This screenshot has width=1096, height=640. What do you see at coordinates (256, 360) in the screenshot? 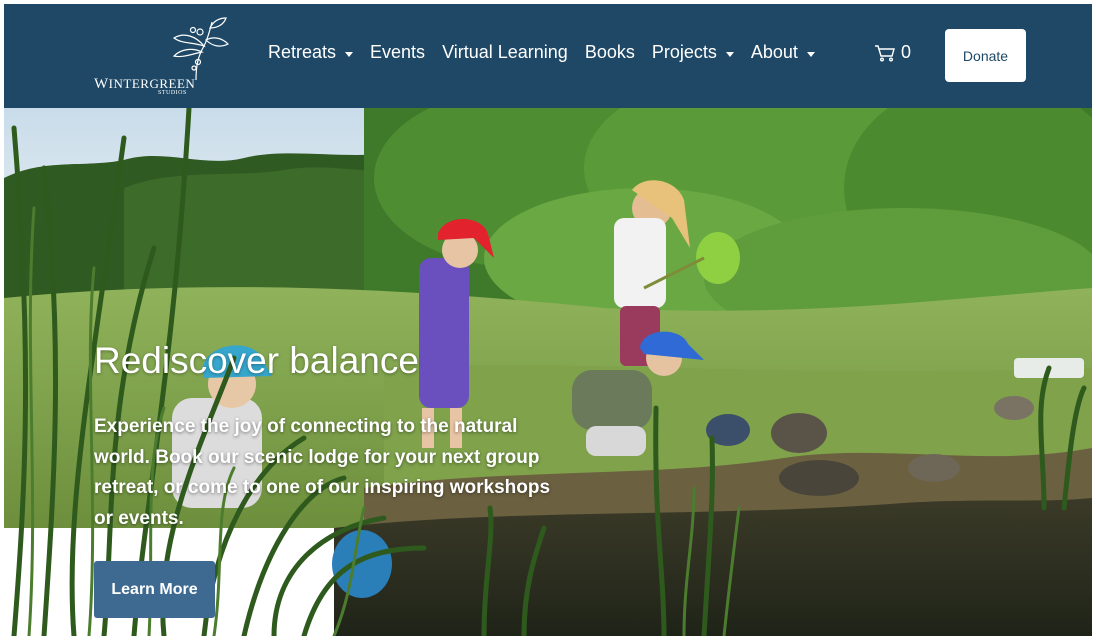
I see `hero-title: Rediscover balance` at bounding box center [256, 360].